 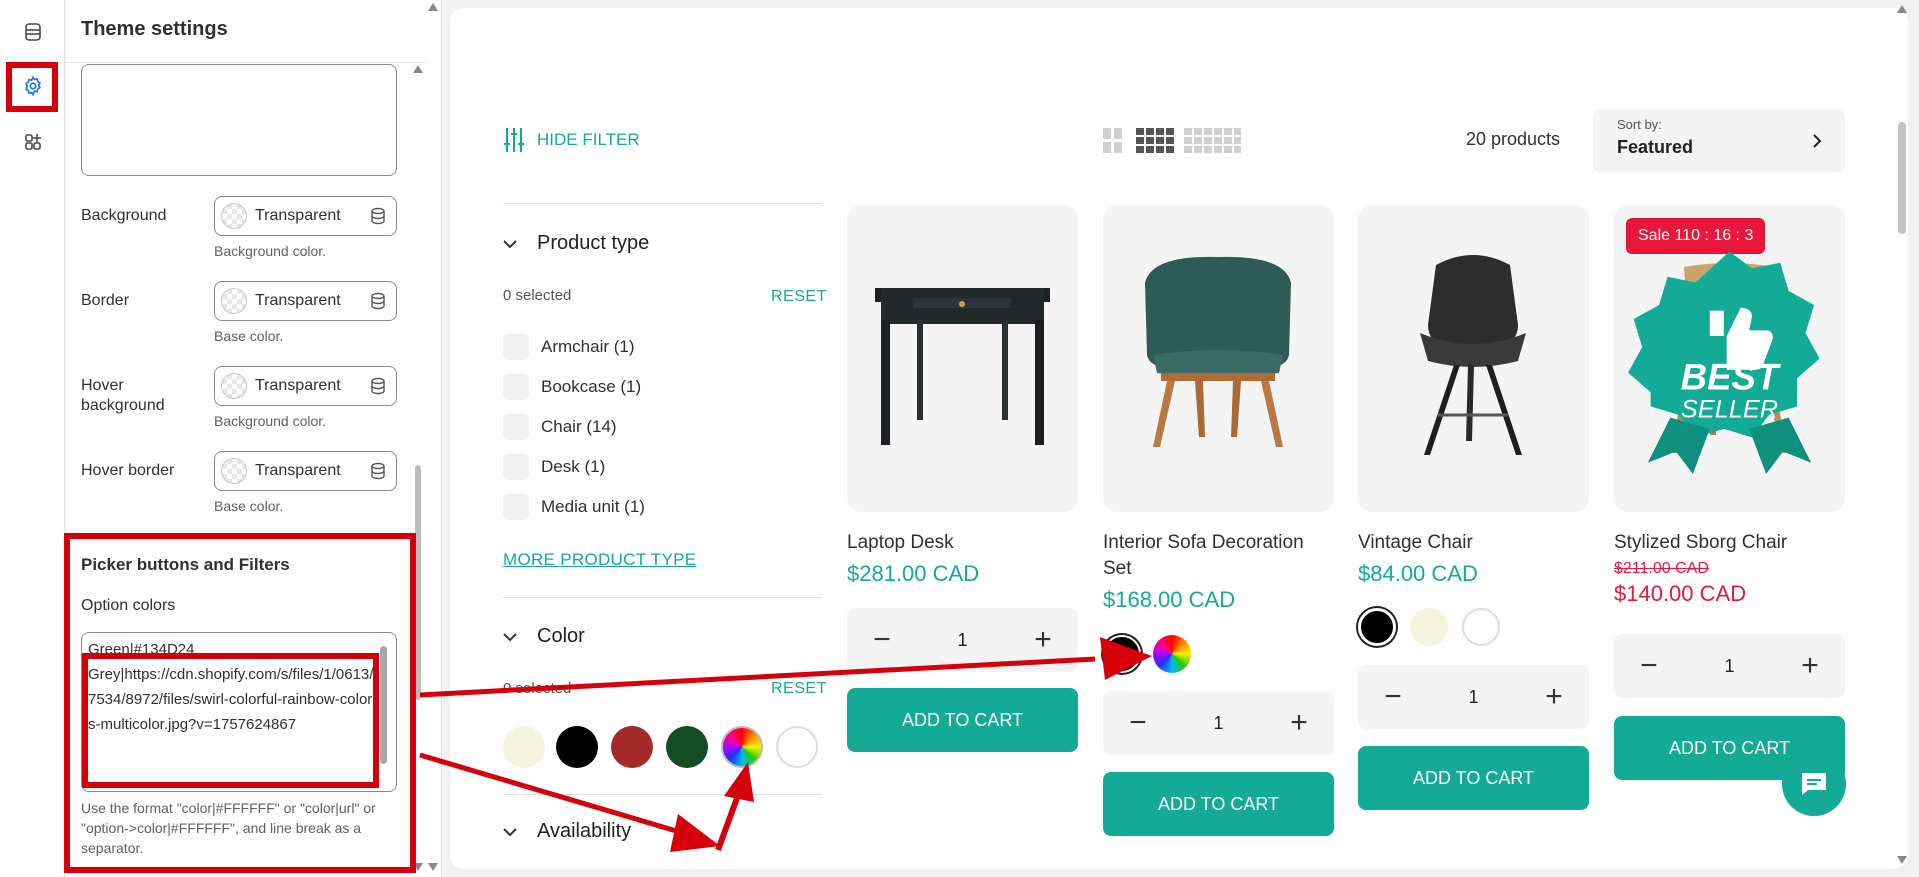 I want to click on option-colors-label: Option colors, so click(x=128, y=605).